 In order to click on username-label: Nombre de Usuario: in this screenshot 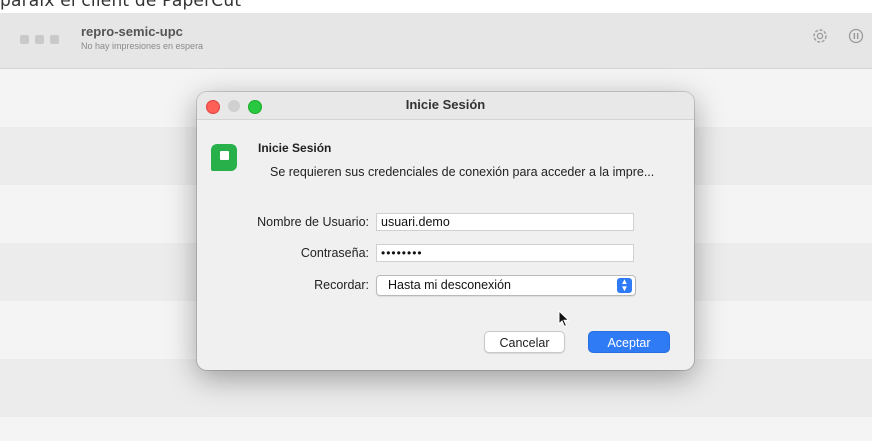, I will do `click(313, 222)`.